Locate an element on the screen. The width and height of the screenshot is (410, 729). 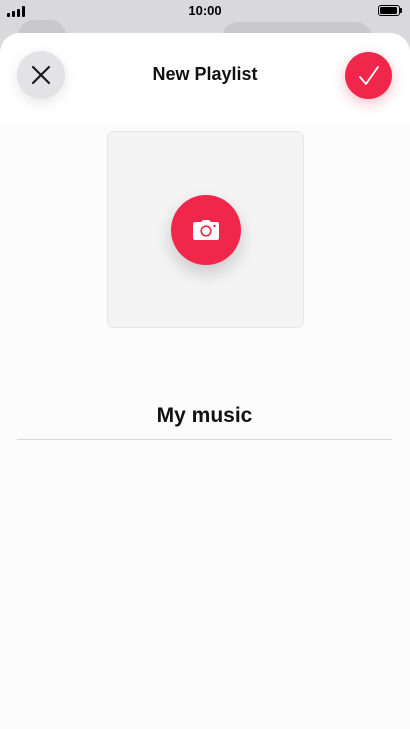
status-bar: 10:00 is located at coordinates (205, 11).